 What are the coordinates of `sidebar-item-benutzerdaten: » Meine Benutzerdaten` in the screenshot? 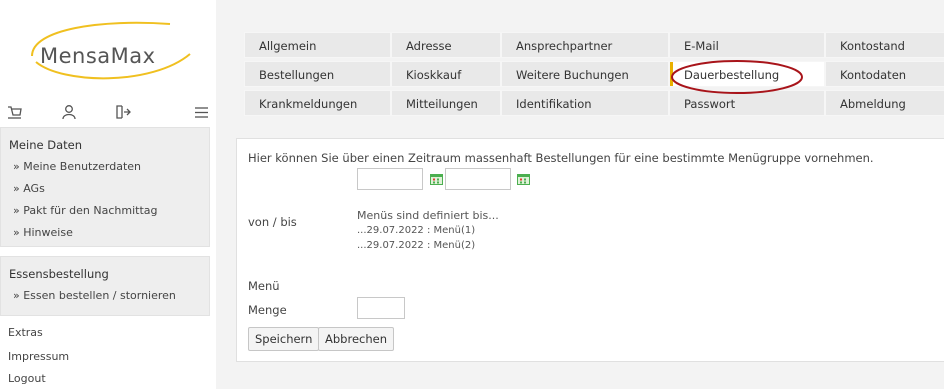 It's located at (77, 166).